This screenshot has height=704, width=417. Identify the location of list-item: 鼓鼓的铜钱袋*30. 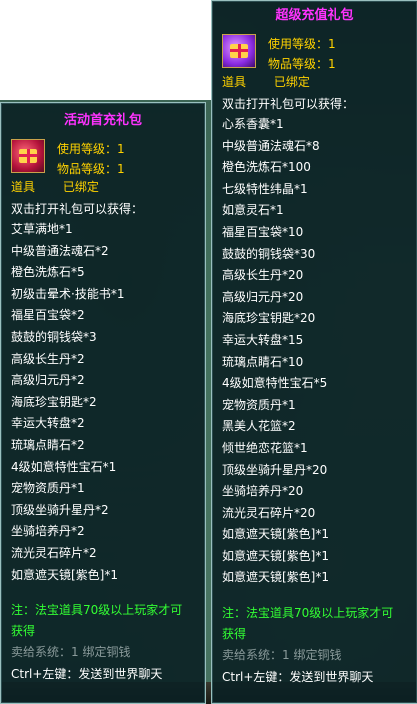
(269, 253).